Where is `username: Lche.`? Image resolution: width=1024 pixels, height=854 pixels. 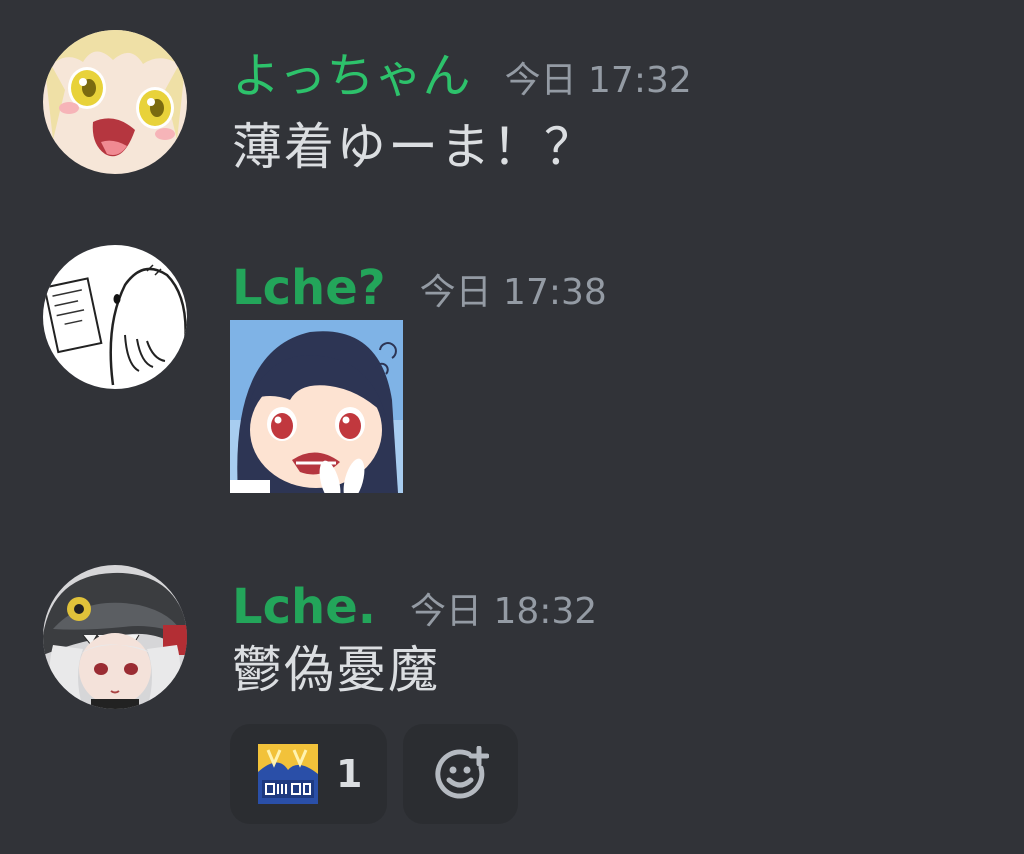
username: Lche. is located at coordinates (304, 607).